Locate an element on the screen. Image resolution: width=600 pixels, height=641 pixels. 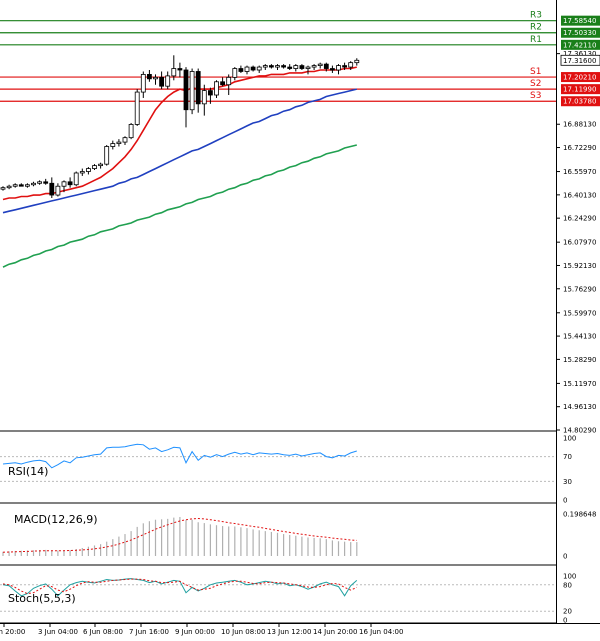
macd-label: MACD(12,26,9) is located at coordinates (56, 519).